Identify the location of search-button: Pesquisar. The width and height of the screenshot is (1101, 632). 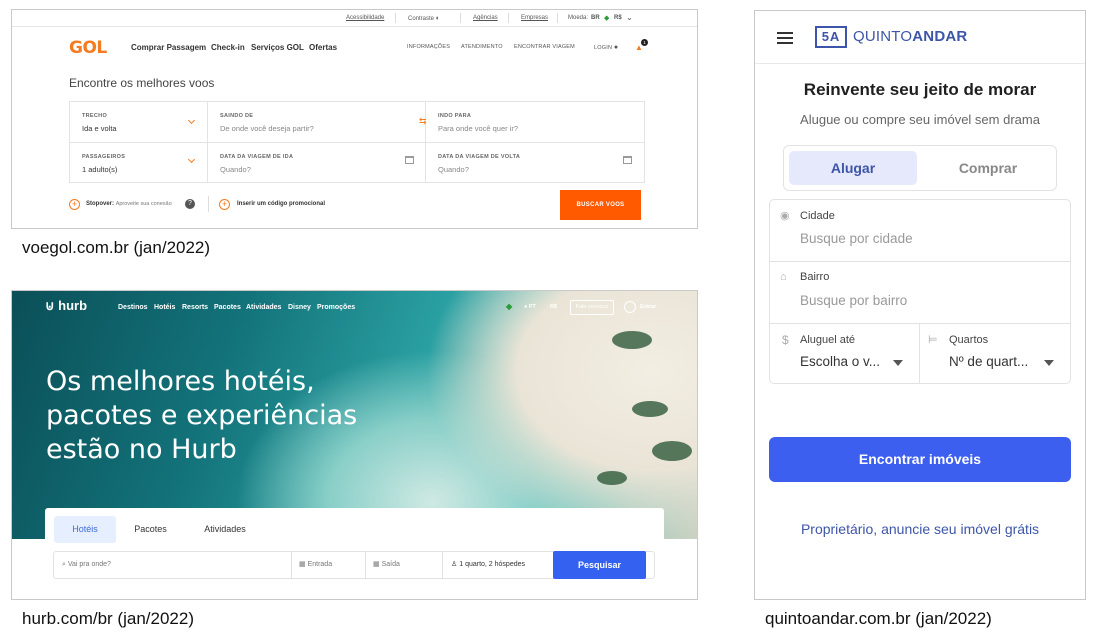
(599, 565).